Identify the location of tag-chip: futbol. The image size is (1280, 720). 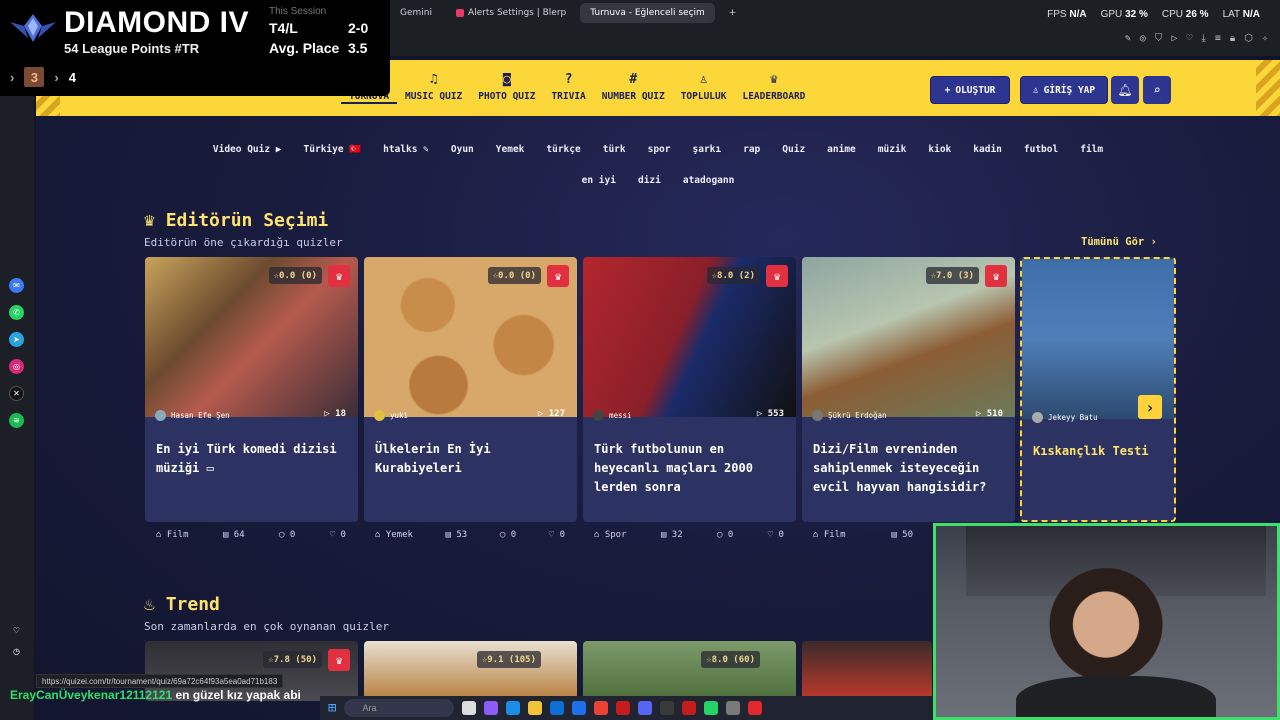
(1041, 149).